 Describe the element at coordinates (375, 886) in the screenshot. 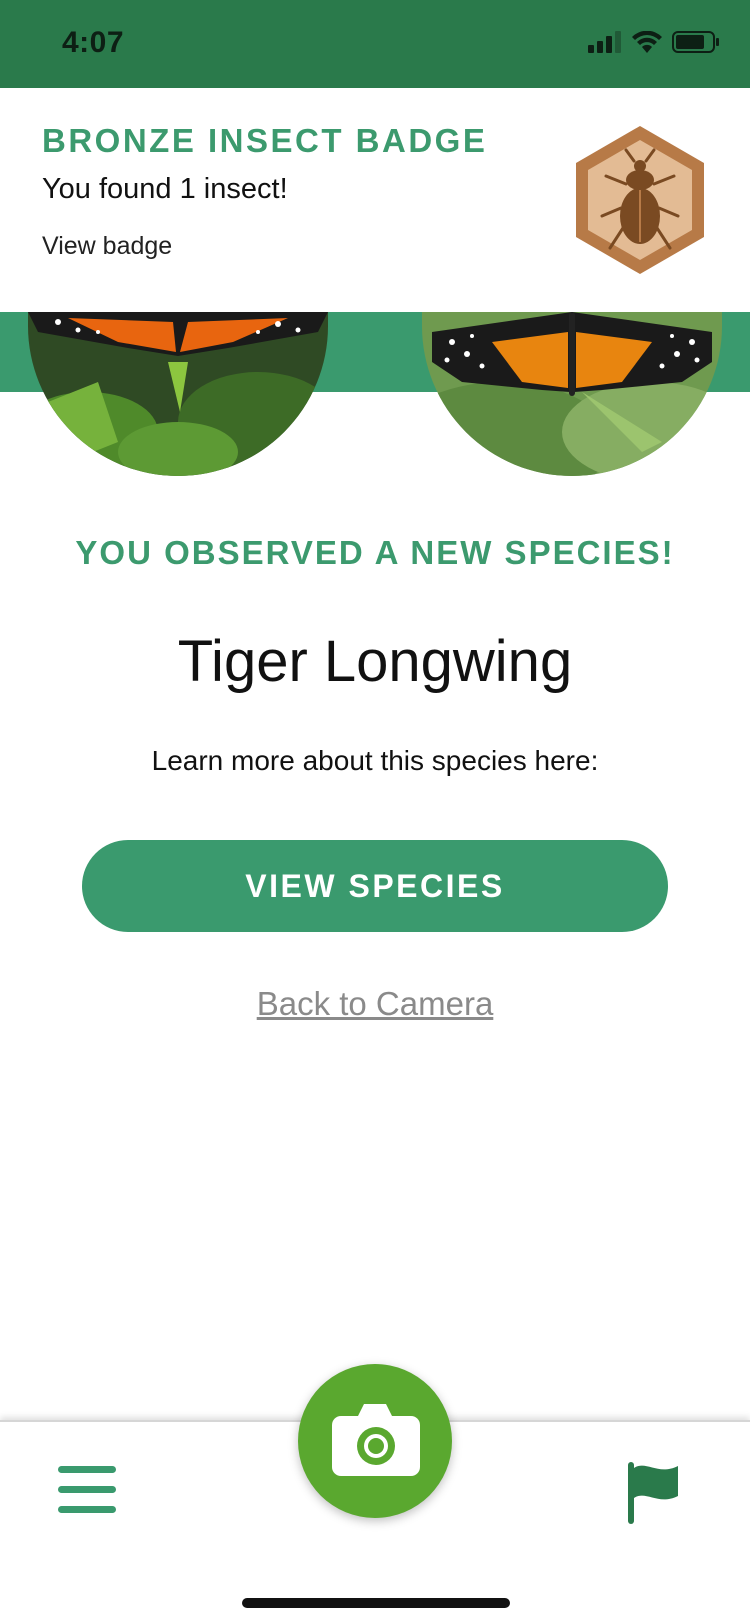

I see `view-species-button: VIEW SPECIES` at that location.